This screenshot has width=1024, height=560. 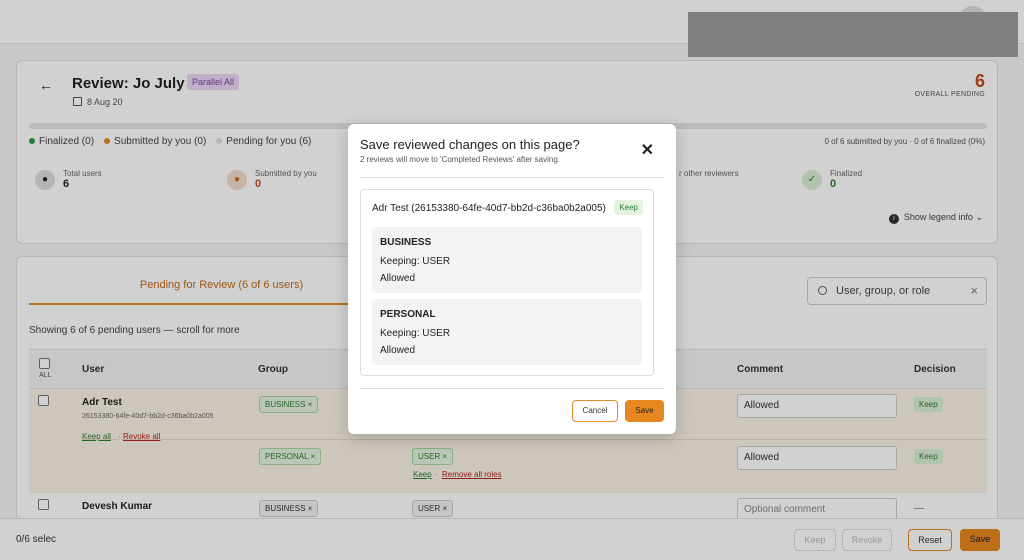 What do you see at coordinates (507, 332) in the screenshot?
I see `summary-group: PERSONAL Keeping: USER Allowed` at bounding box center [507, 332].